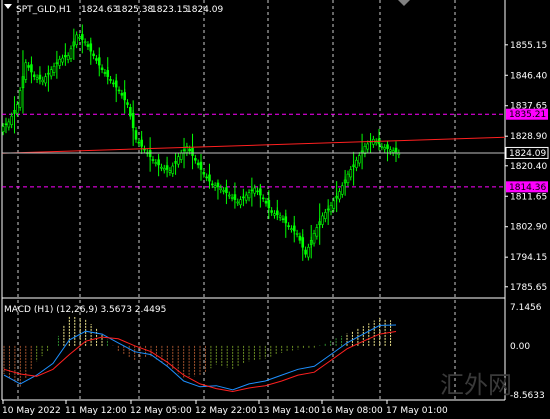 Image resolution: width=550 pixels, height=419 pixels. I want to click on current-price-tag: 1824.09, so click(527, 152).